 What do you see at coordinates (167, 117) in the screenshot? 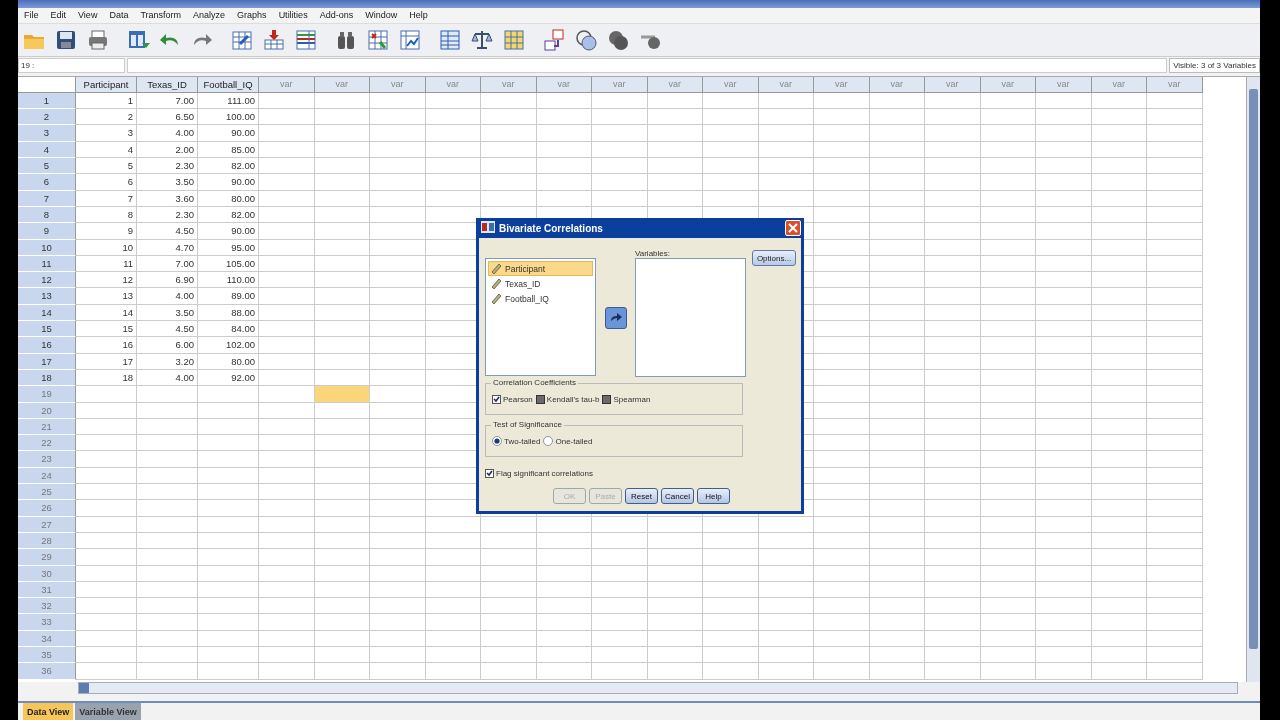
I see `table-cell: 6.50` at bounding box center [167, 117].